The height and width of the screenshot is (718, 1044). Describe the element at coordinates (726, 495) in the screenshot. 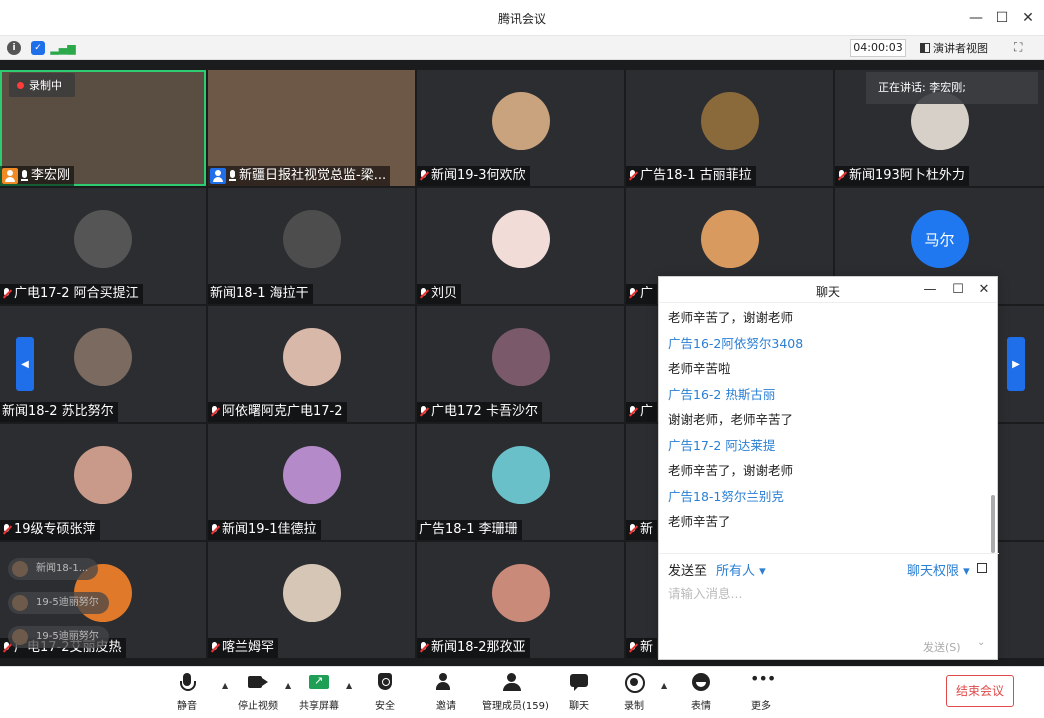

I see `chat-sender: 广告18-1努尔兰别克` at that location.